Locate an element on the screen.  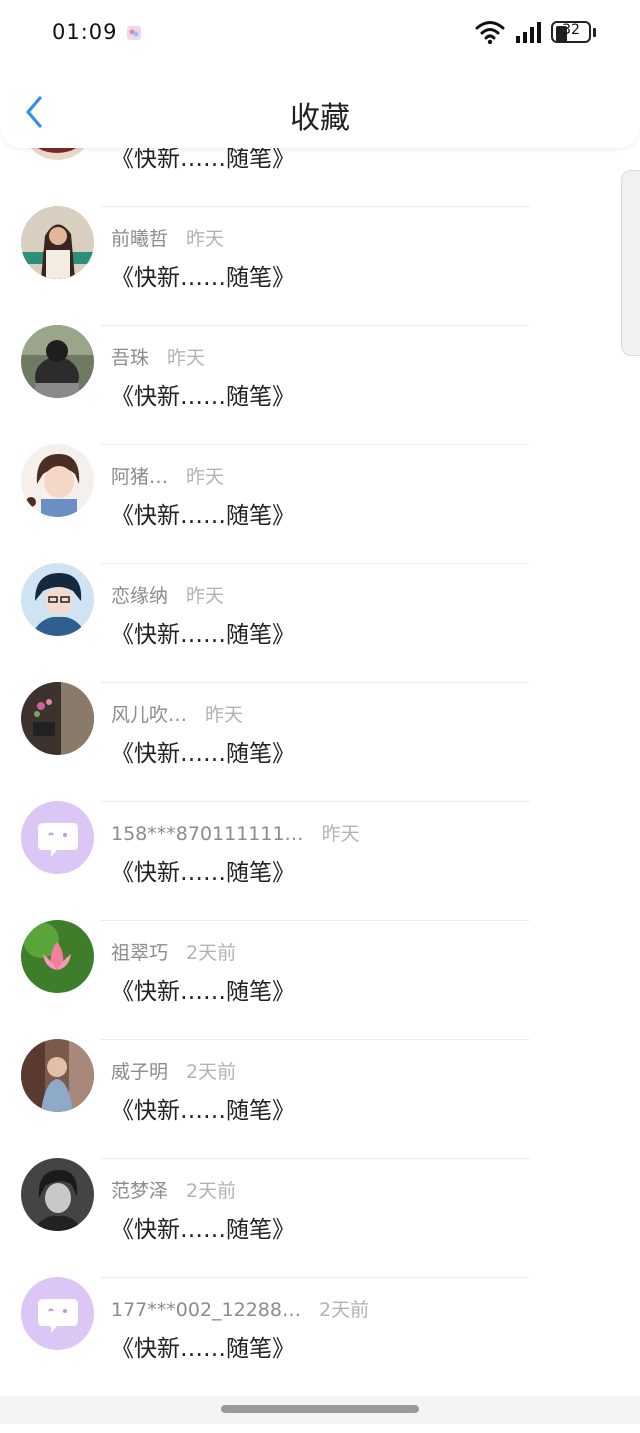
item-meta: 阿猪… 昨天 is located at coordinates (167, 475).